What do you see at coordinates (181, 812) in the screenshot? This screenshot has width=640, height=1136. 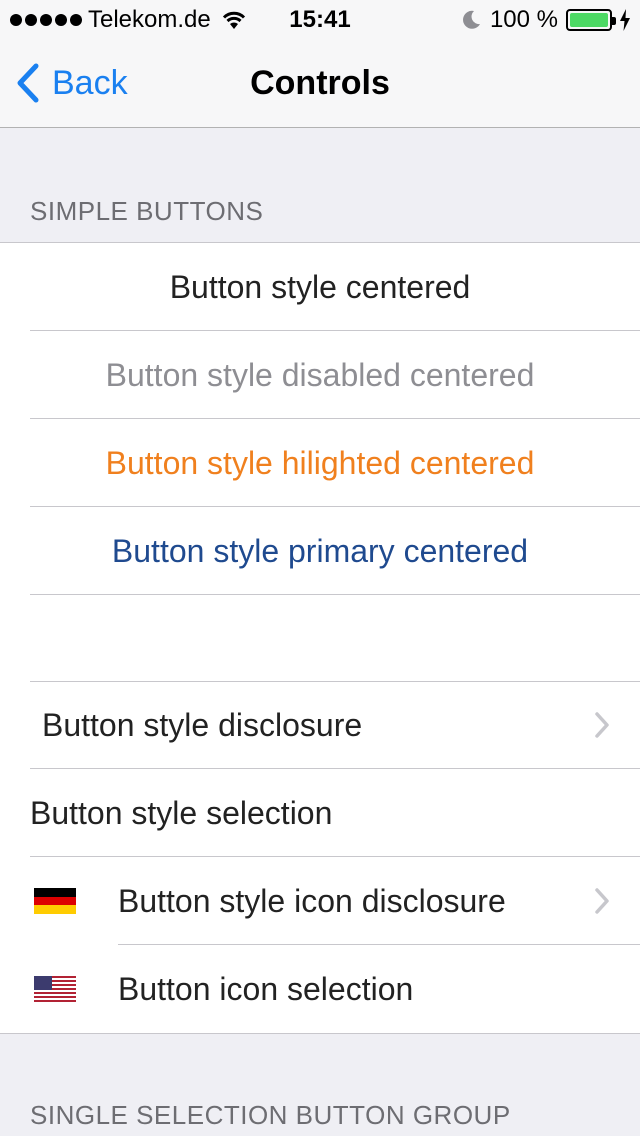 I see `button-label: Button style selection` at bounding box center [181, 812].